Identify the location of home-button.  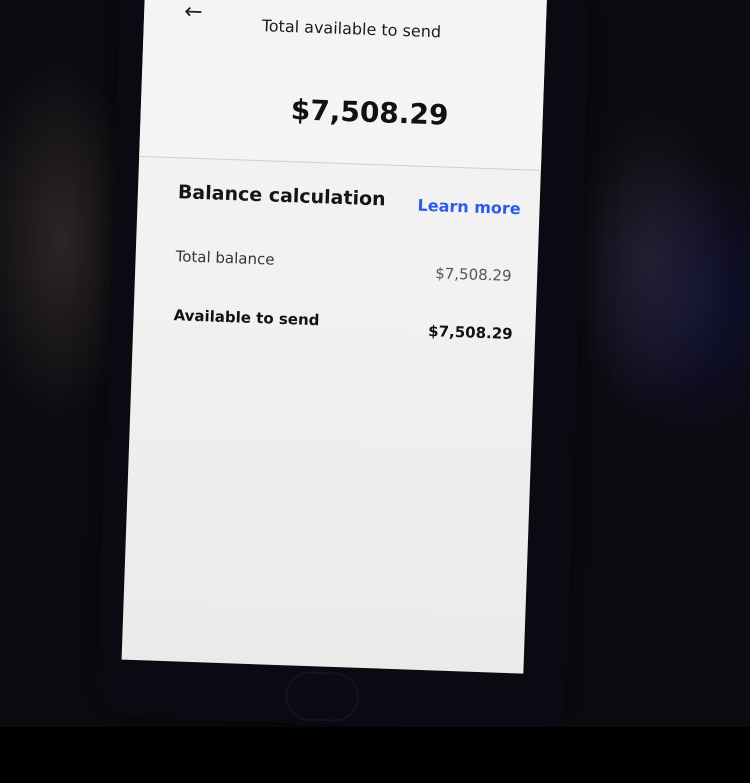
(322, 696).